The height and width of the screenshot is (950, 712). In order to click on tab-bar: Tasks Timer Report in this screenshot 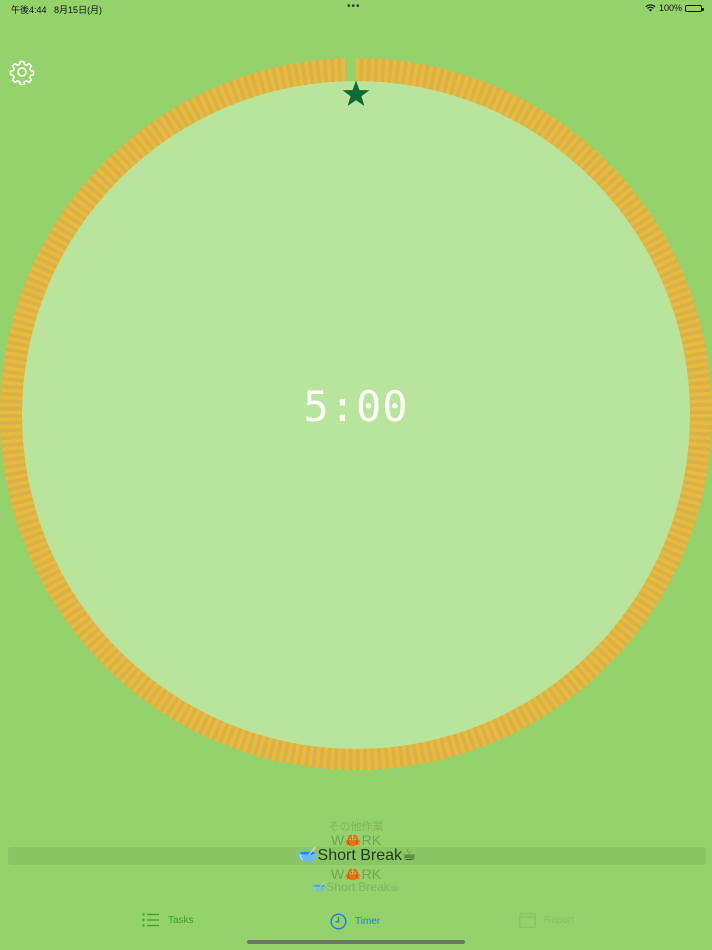, I will do `click(356, 923)`.